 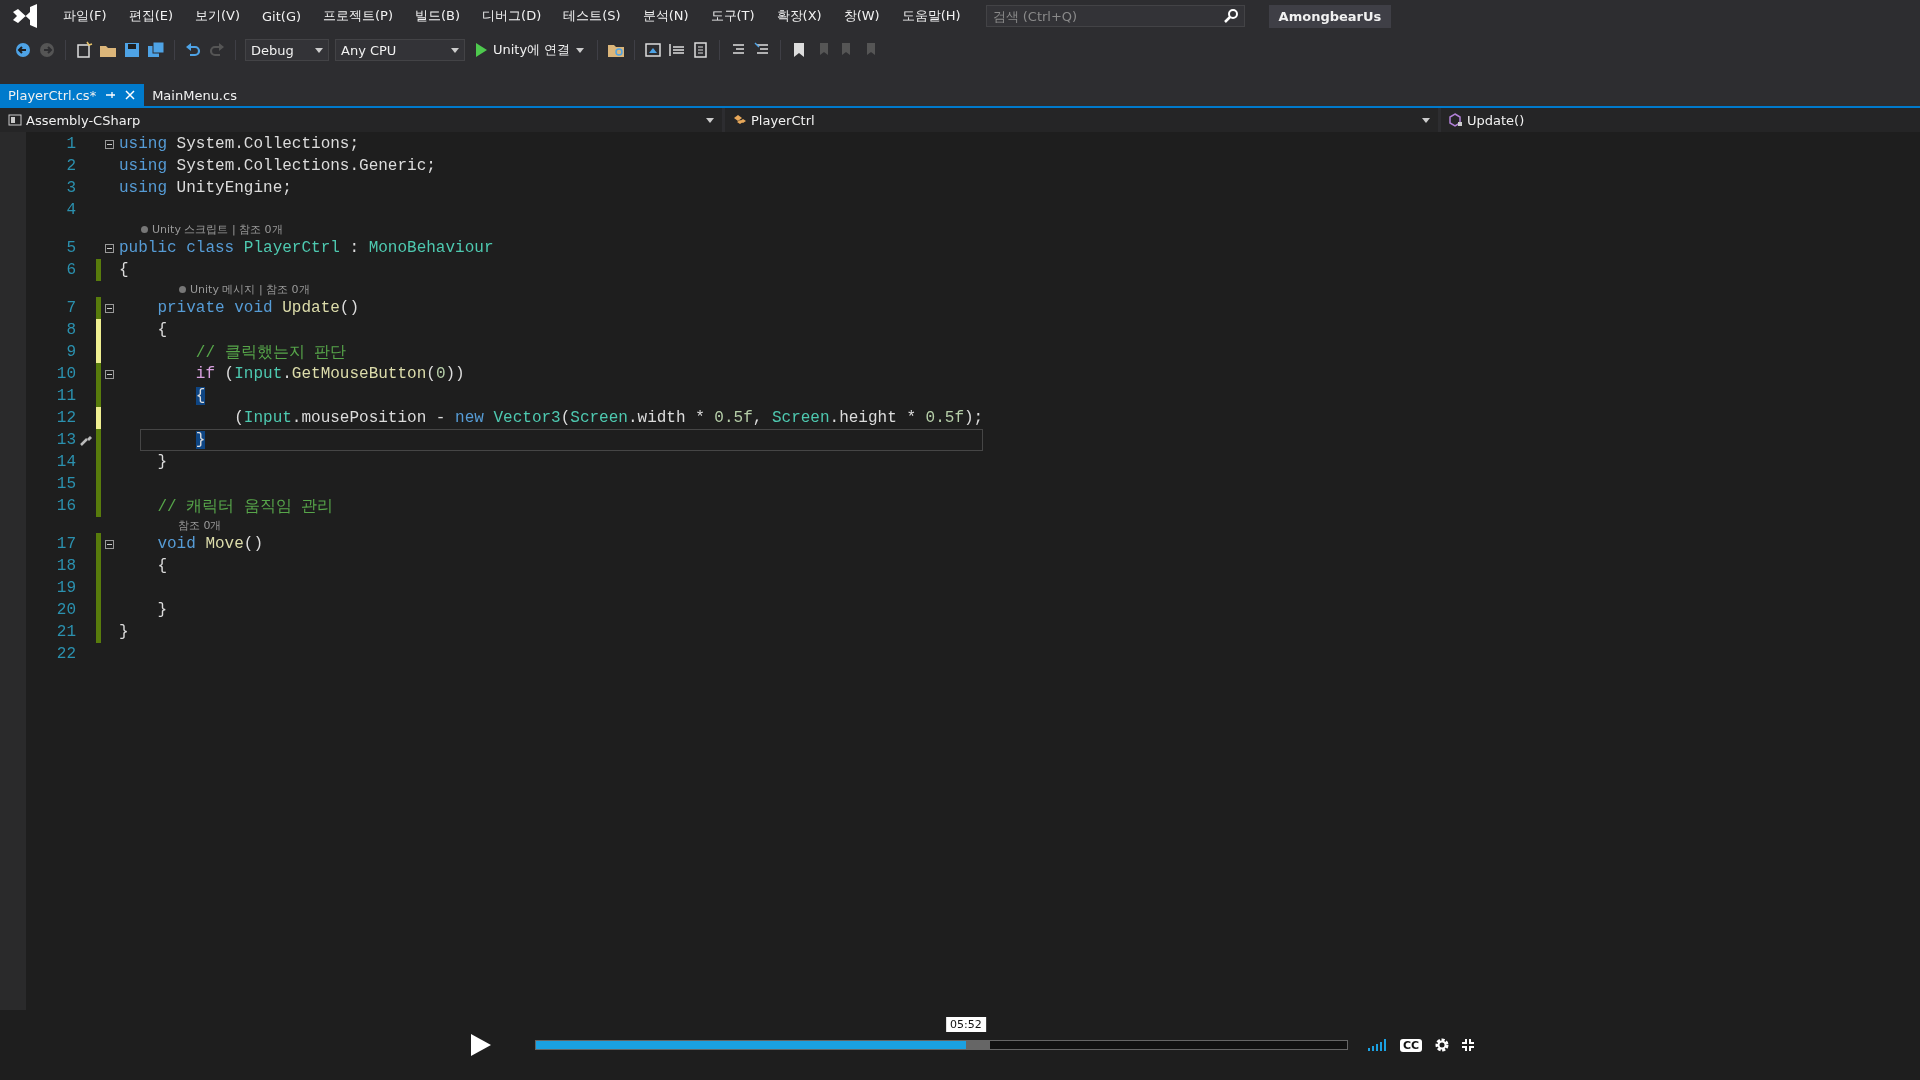 I want to click on line-number: 4, so click(x=70, y=210).